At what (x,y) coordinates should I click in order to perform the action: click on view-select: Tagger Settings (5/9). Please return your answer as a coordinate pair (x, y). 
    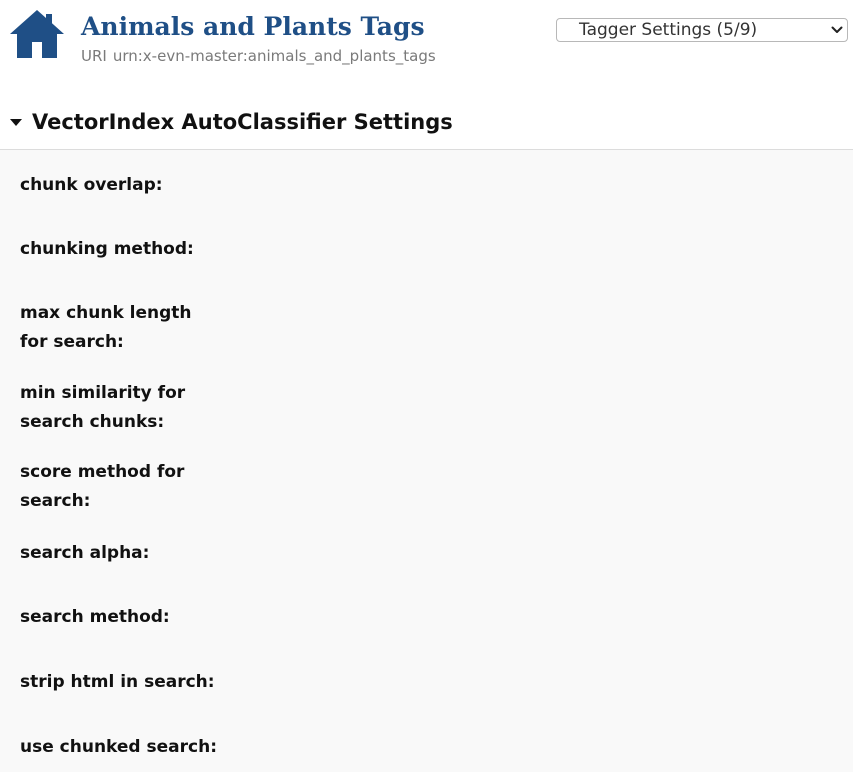
    Looking at the image, I should click on (702, 30).